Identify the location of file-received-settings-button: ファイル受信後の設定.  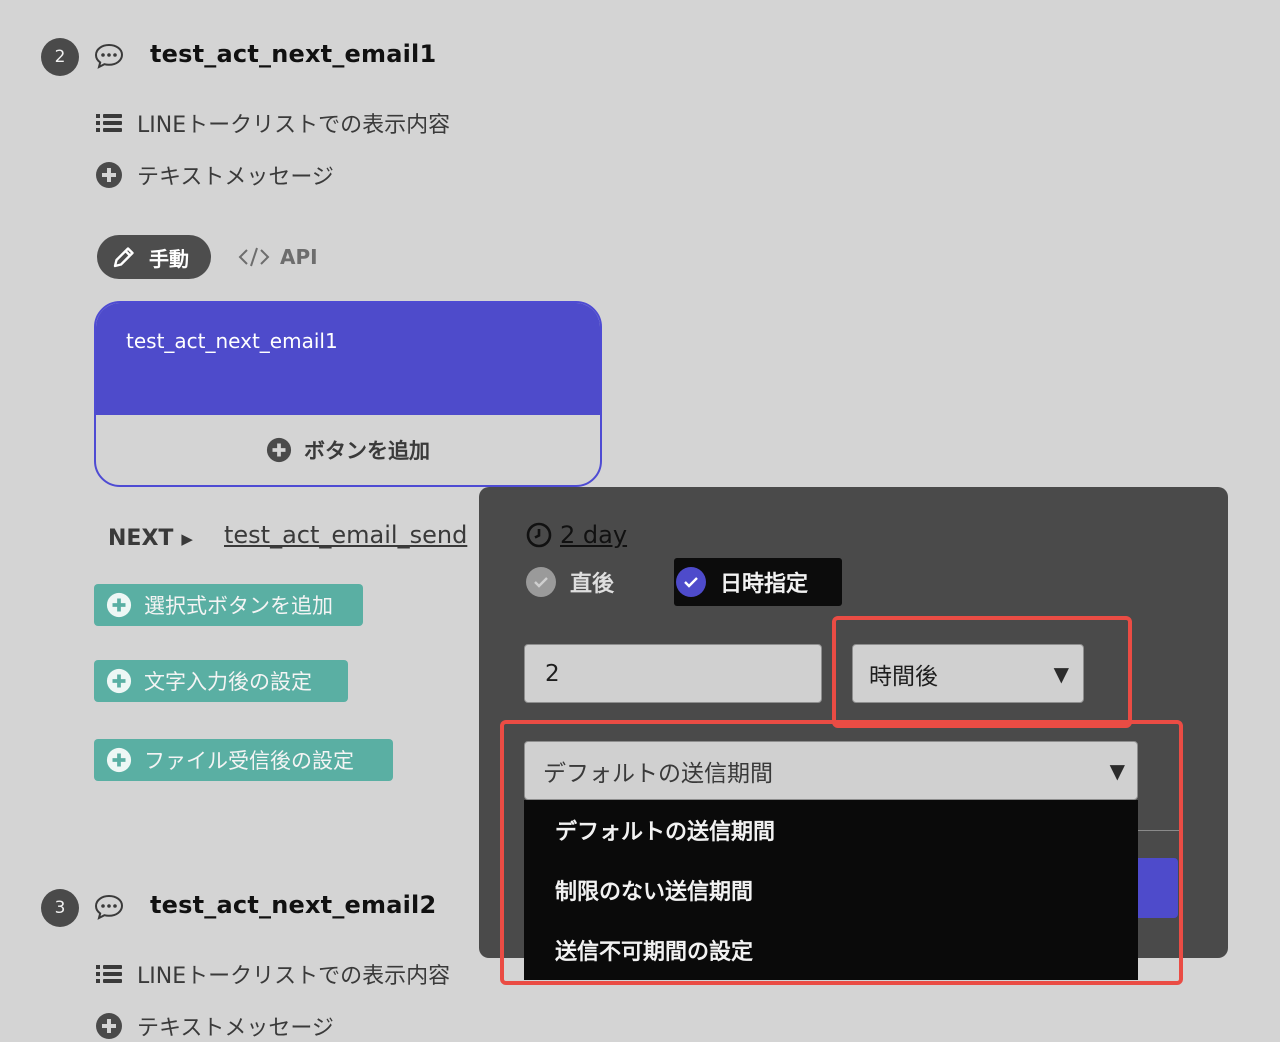
(243, 760).